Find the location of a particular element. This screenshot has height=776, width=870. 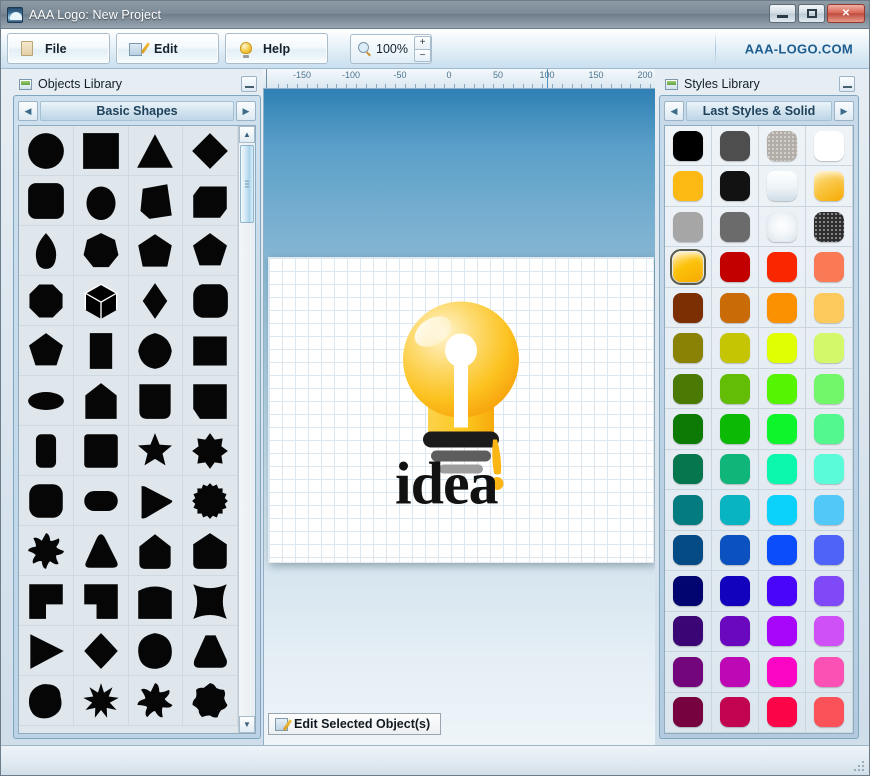

style-swatch-purple-blue is located at coordinates (829, 591).